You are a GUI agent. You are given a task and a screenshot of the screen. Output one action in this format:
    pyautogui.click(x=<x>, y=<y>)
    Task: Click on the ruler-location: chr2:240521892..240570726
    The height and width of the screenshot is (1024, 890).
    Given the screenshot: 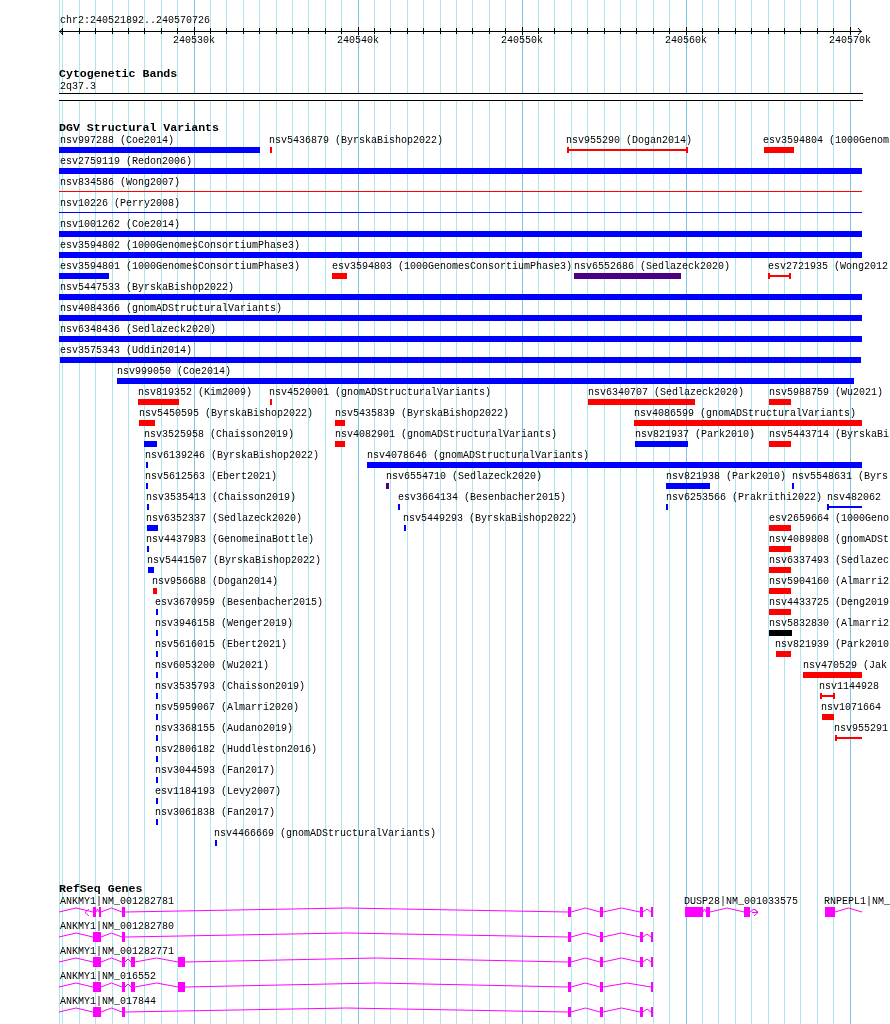 What is the action you would take?
    pyautogui.click(x=135, y=20)
    